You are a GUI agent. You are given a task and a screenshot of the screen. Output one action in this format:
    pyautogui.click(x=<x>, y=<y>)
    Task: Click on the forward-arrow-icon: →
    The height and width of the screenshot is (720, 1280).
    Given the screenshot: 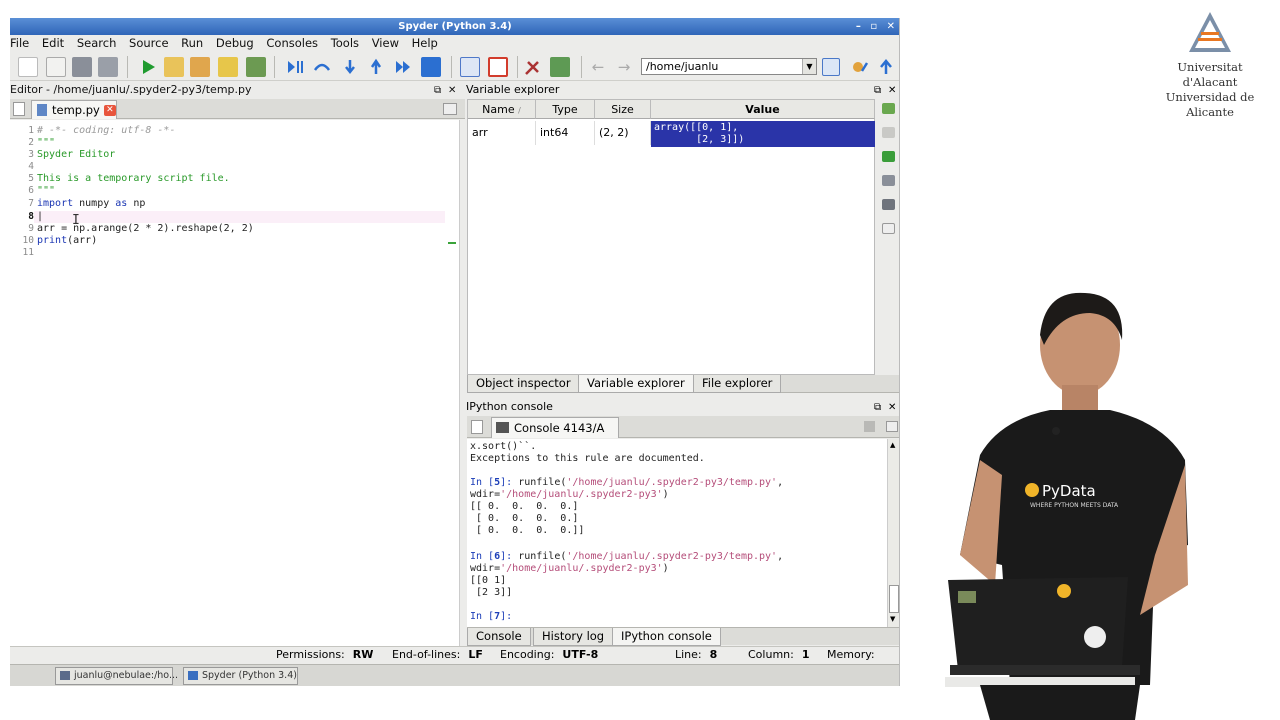 What is the action you would take?
    pyautogui.click(x=624, y=67)
    